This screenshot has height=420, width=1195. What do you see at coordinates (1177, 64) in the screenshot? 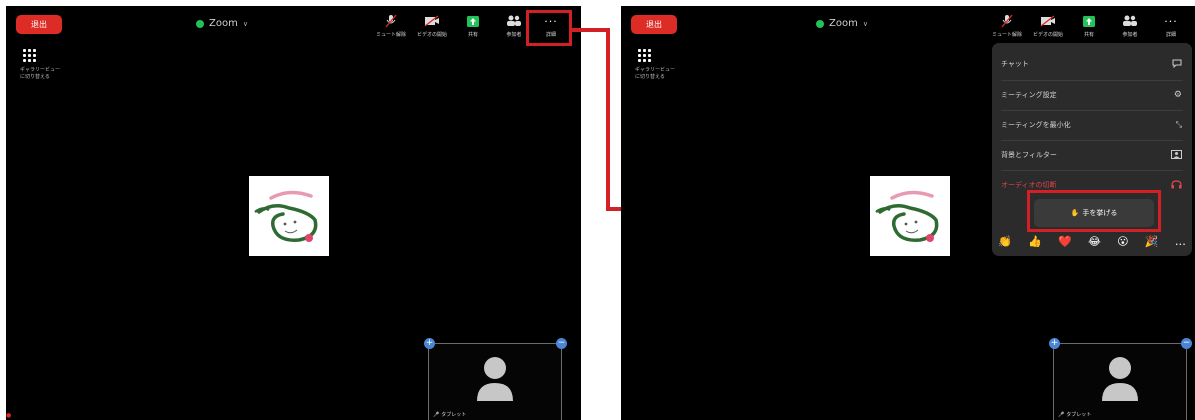
I see `chat-icon` at bounding box center [1177, 64].